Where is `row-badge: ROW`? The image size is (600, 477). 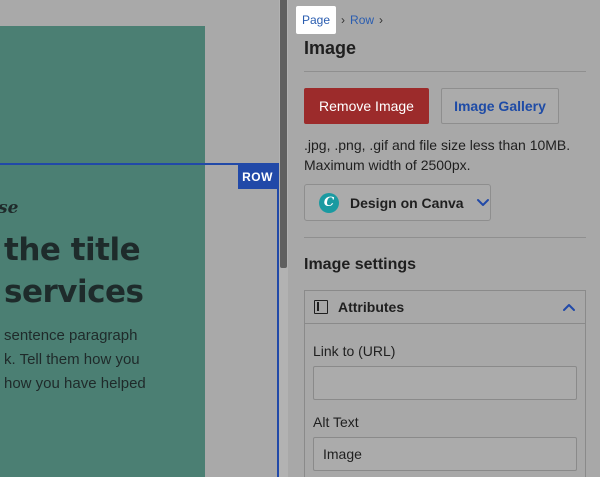 row-badge: ROW is located at coordinates (257, 176).